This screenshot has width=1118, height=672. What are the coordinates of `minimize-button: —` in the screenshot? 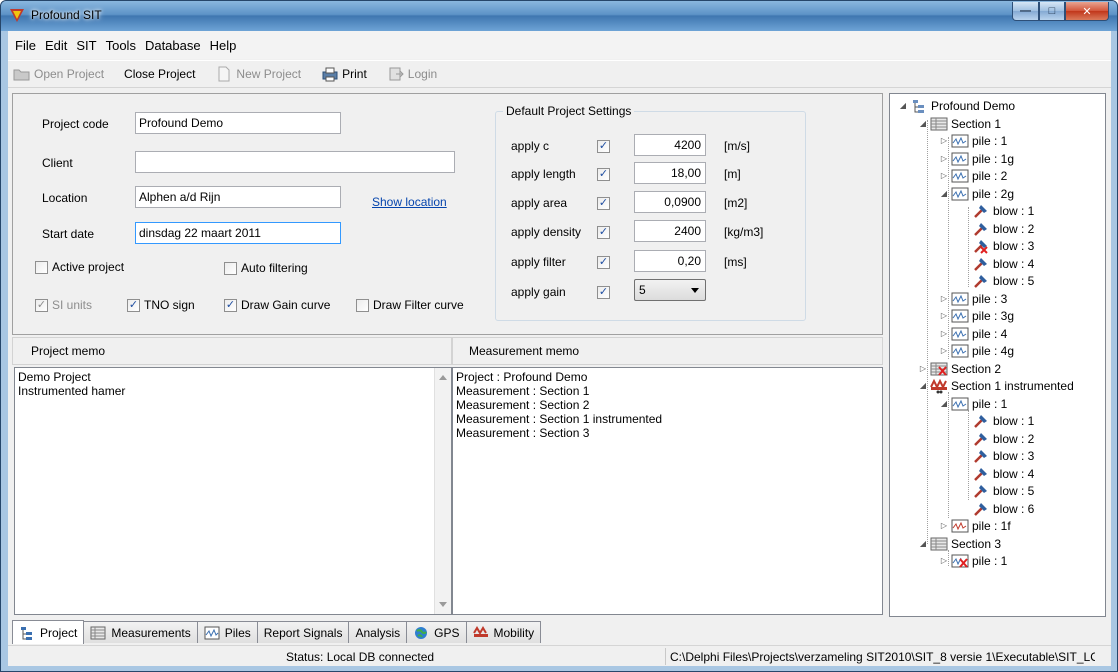 It's located at (1025, 11).